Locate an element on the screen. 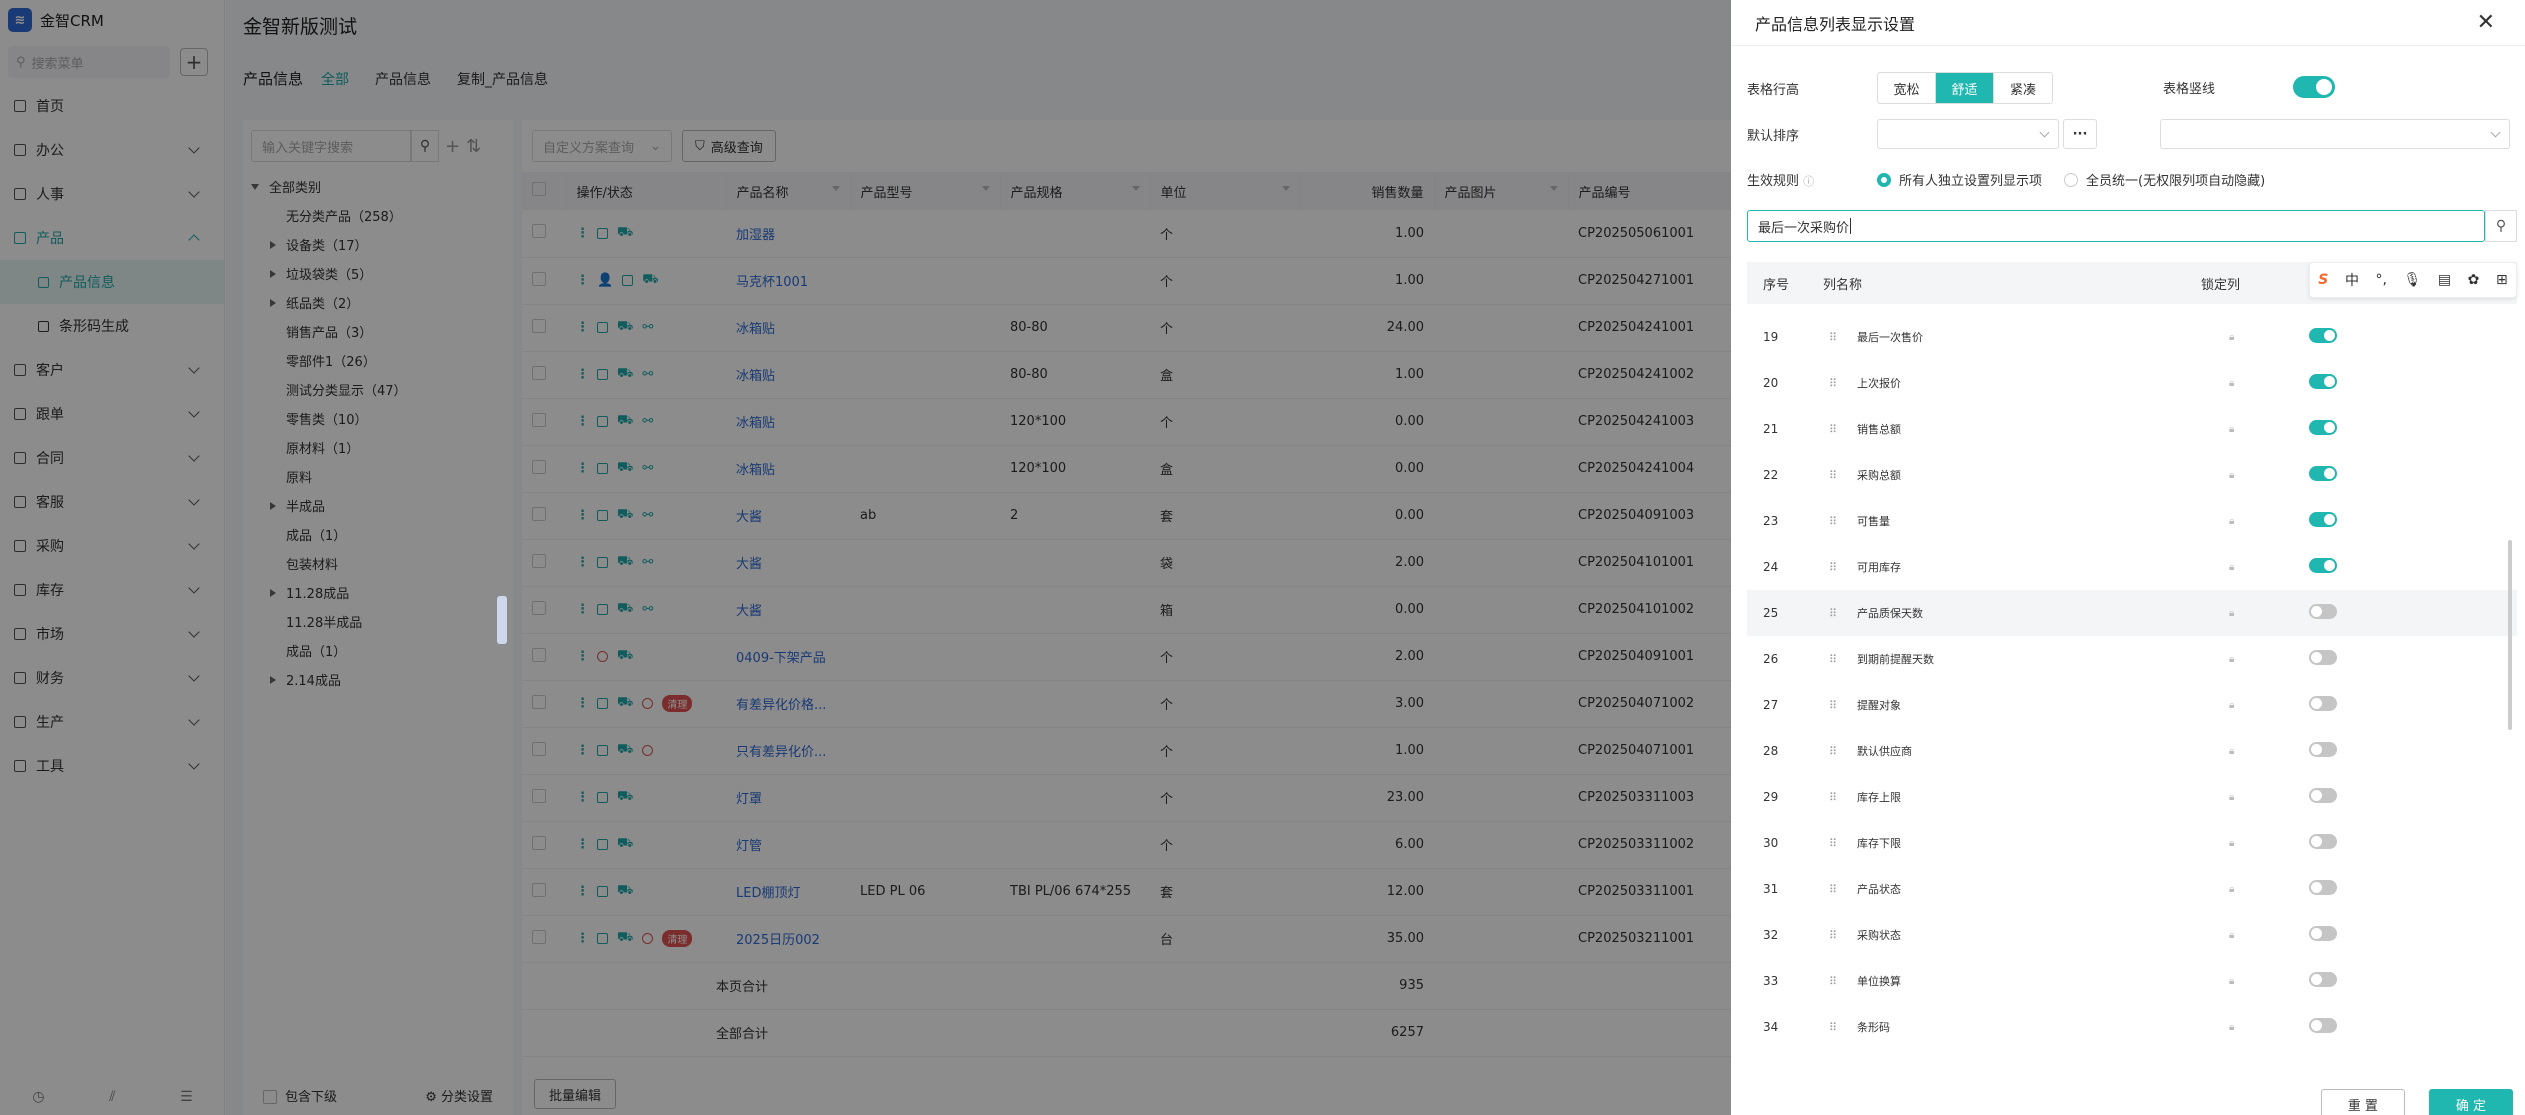 The width and height of the screenshot is (2525, 1115). microphone-icon: 🎙 is located at coordinates (2413, 280).